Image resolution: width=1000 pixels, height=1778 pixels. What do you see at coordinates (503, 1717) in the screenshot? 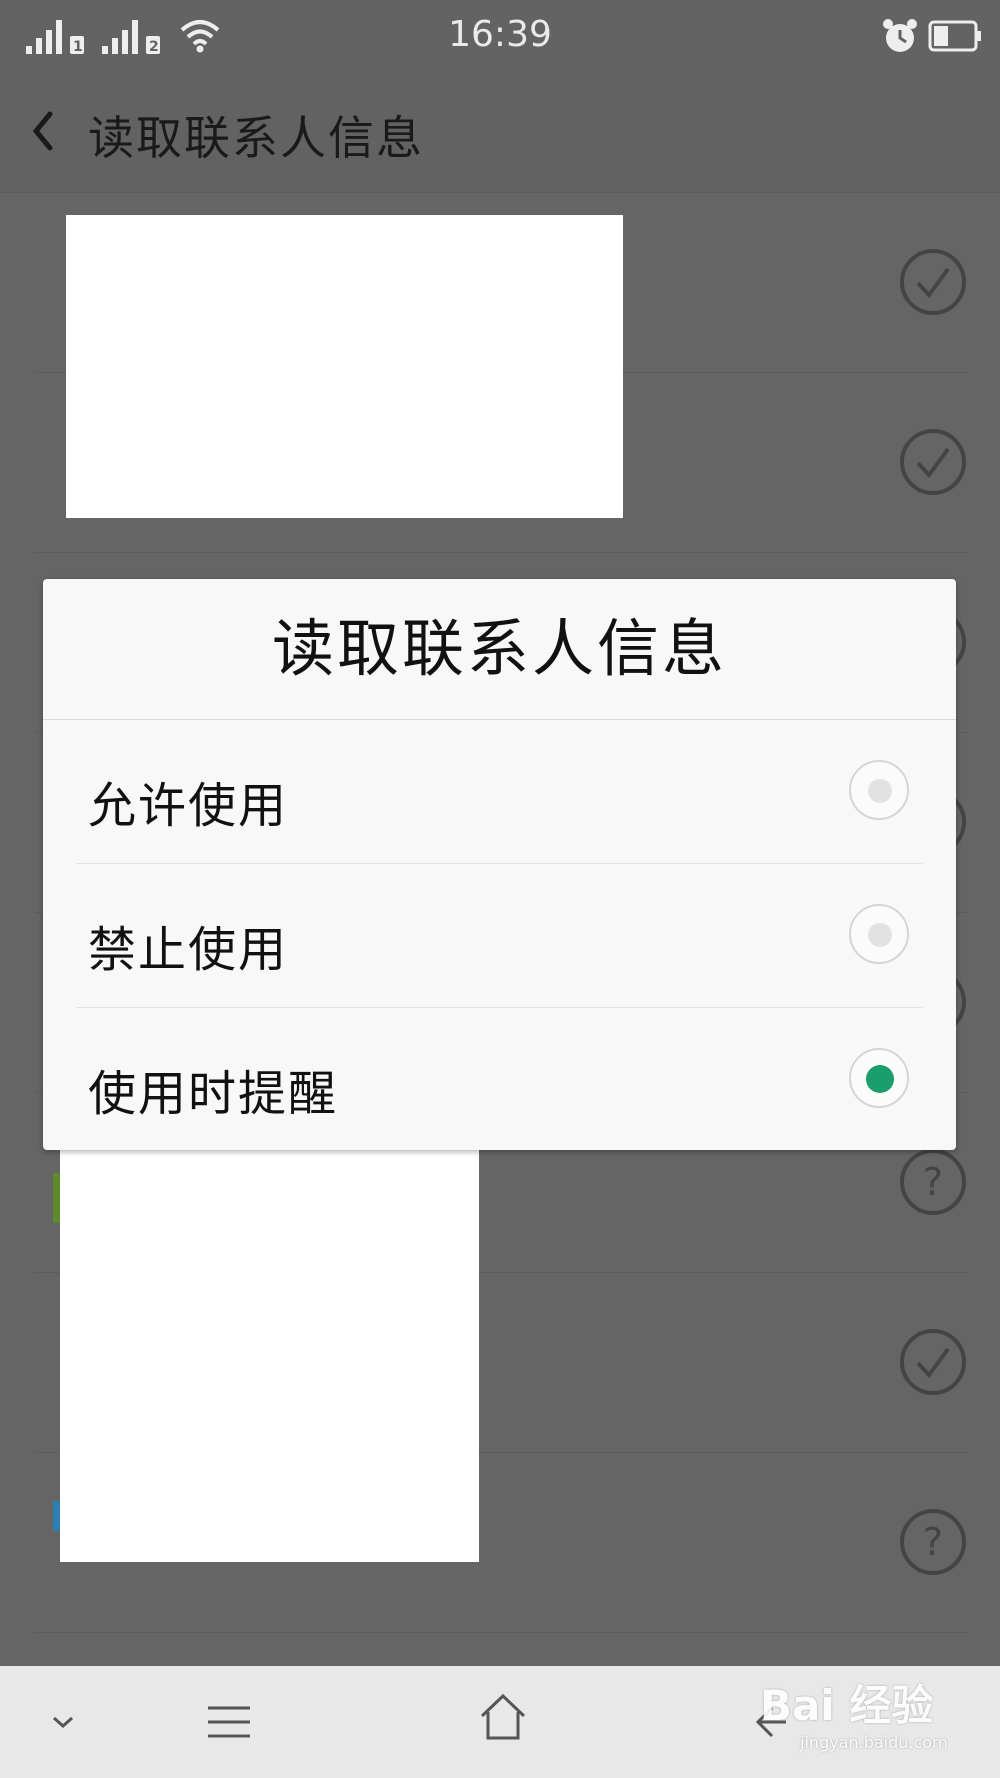
I see `home-icon` at bounding box center [503, 1717].